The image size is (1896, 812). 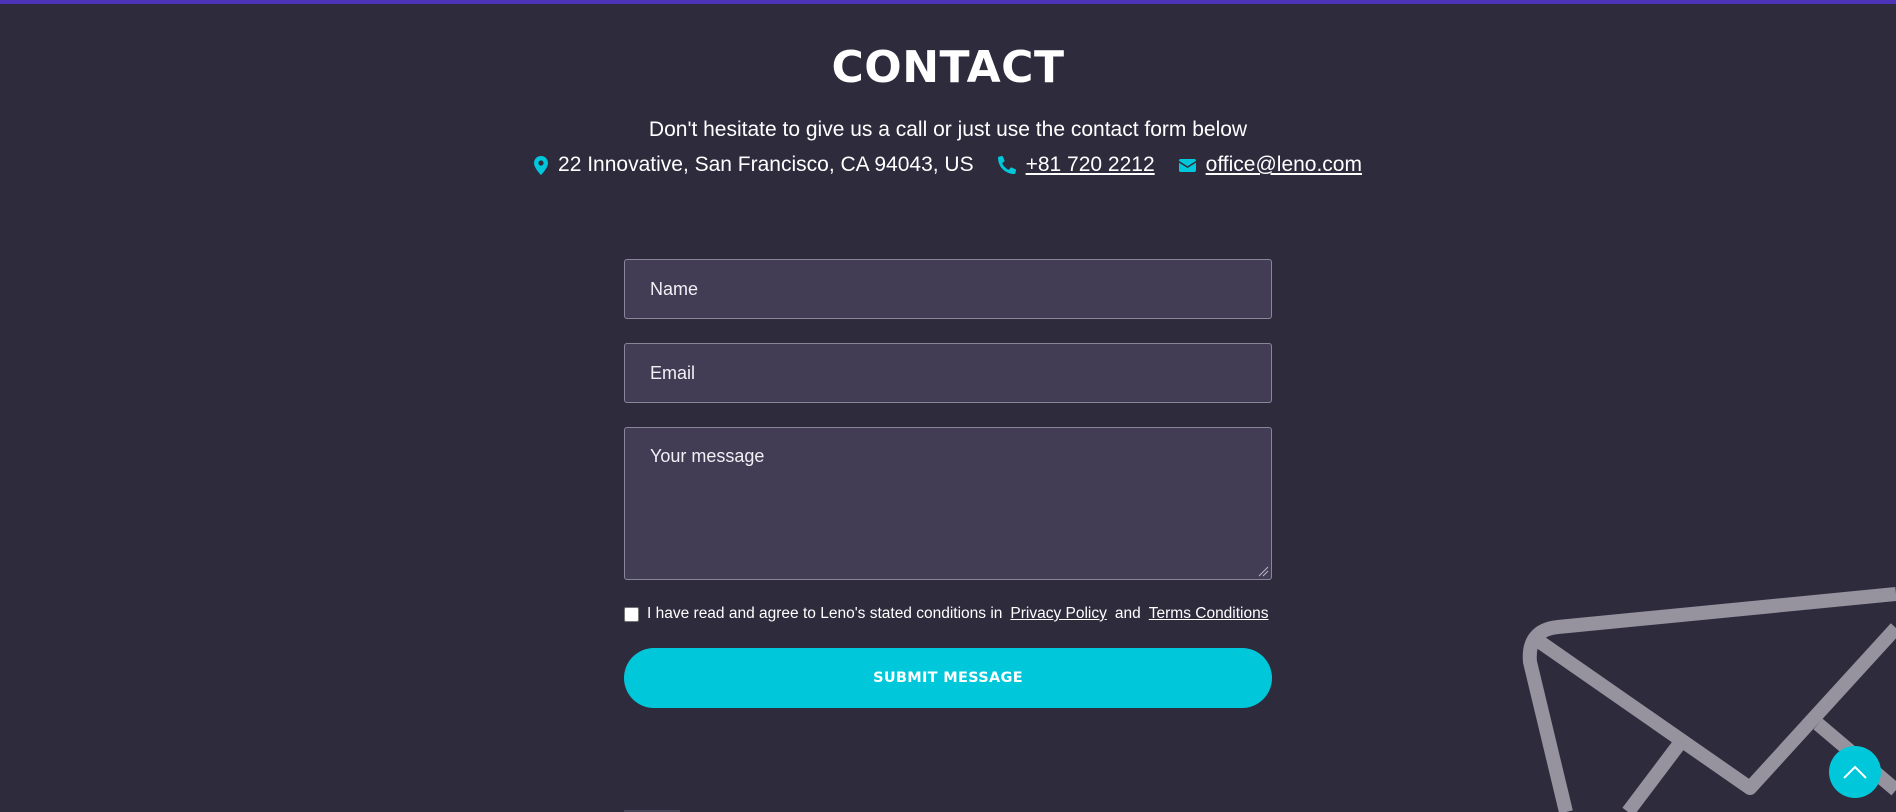 What do you see at coordinates (948, 503) in the screenshot?
I see `message-textarea: Your message` at bounding box center [948, 503].